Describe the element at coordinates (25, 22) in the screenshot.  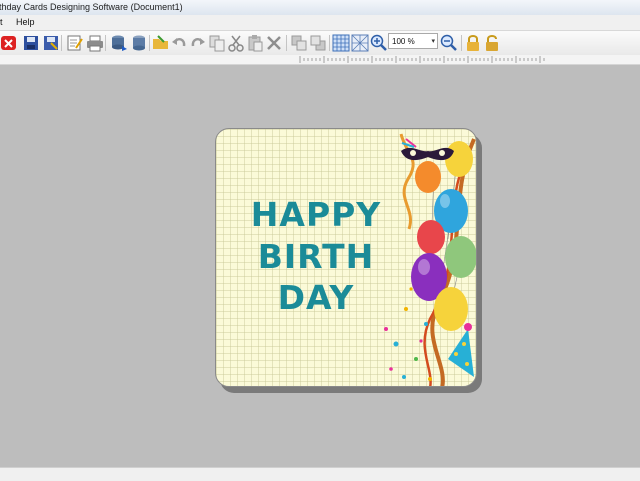
I see `menu-item-help: Help` at that location.